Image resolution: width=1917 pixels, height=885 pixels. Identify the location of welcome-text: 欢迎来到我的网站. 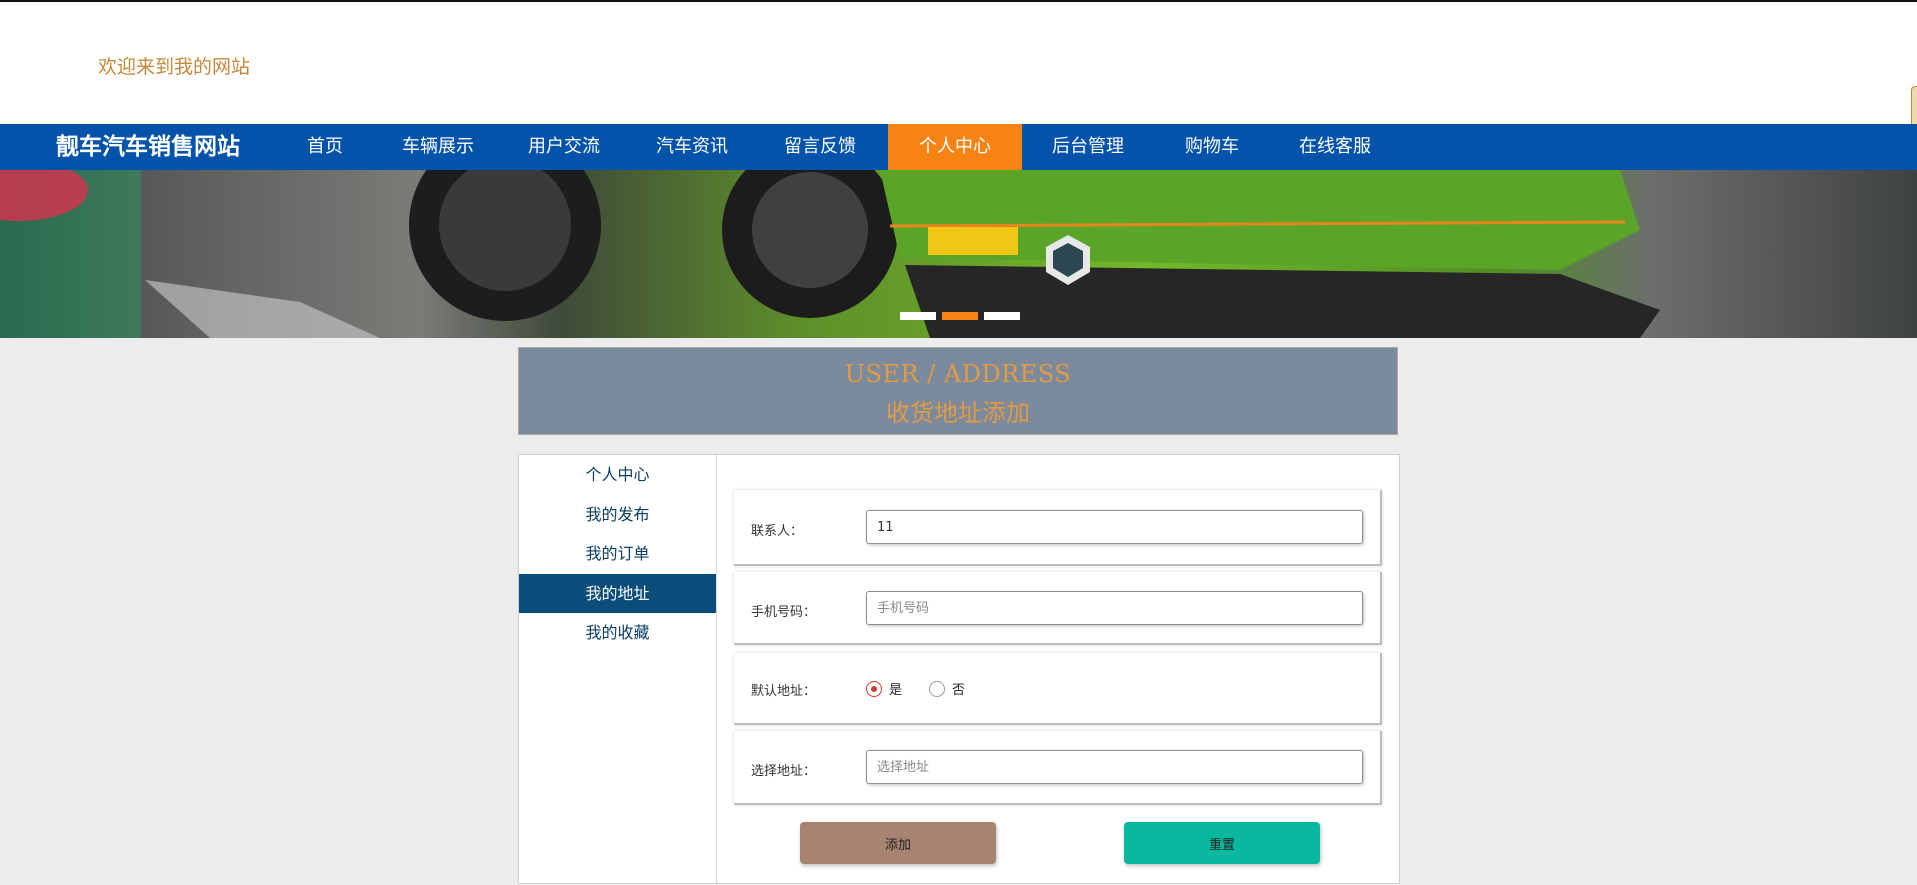
(174, 67).